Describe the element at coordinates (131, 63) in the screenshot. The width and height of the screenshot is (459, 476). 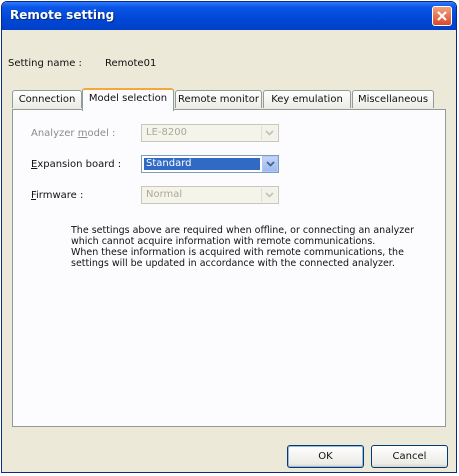
I see `setting-name-value: Remote01` at that location.